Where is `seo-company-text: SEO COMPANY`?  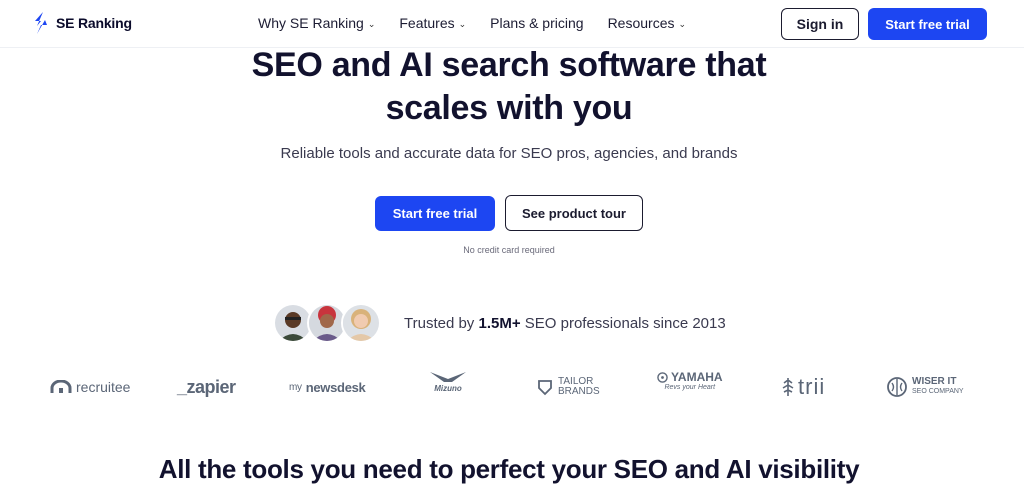 seo-company-text: SEO COMPANY is located at coordinates (938, 391).